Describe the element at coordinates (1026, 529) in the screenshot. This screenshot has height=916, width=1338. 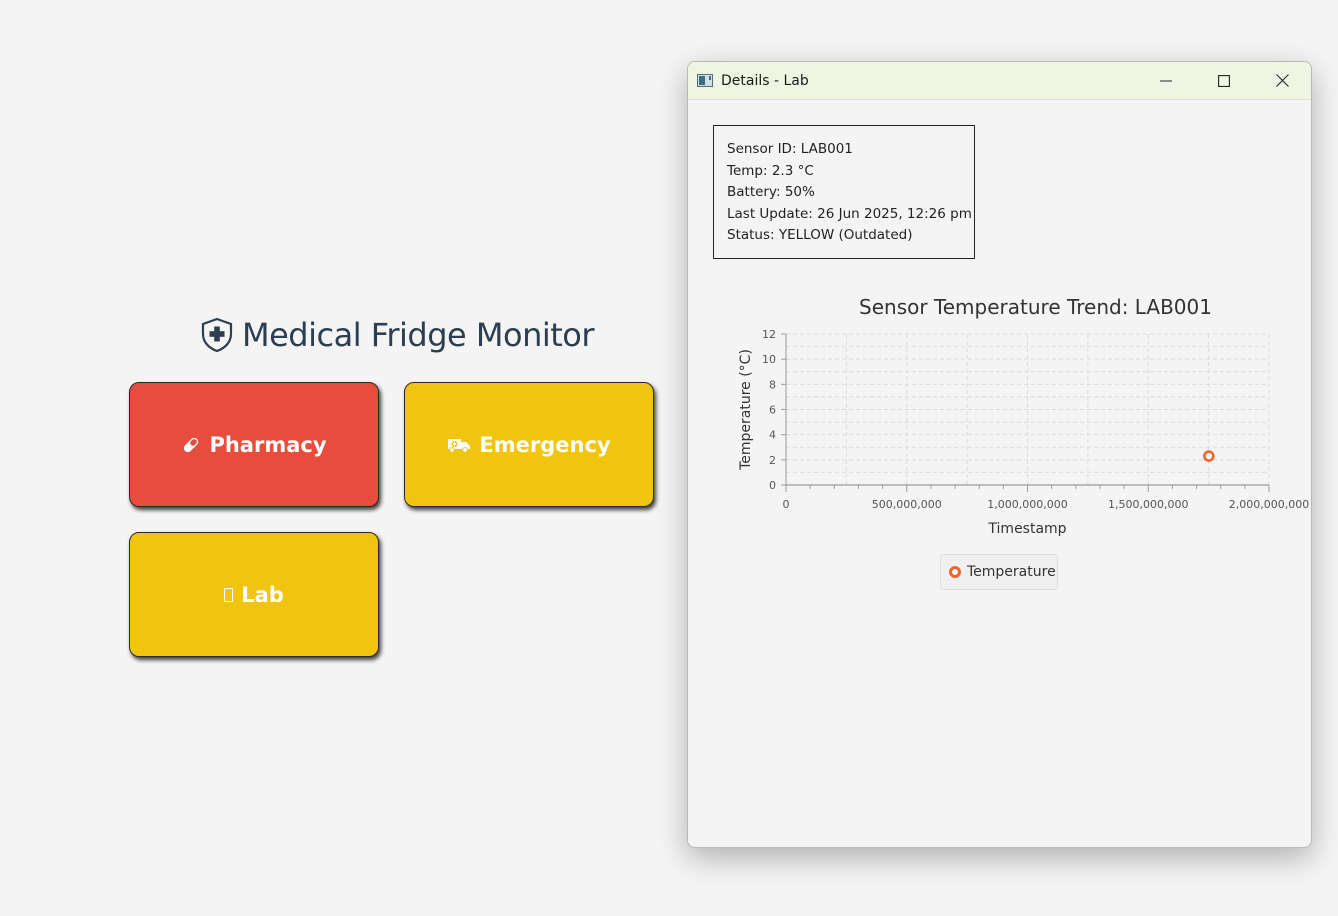
I see `x-axis-title: Timestamp` at that location.